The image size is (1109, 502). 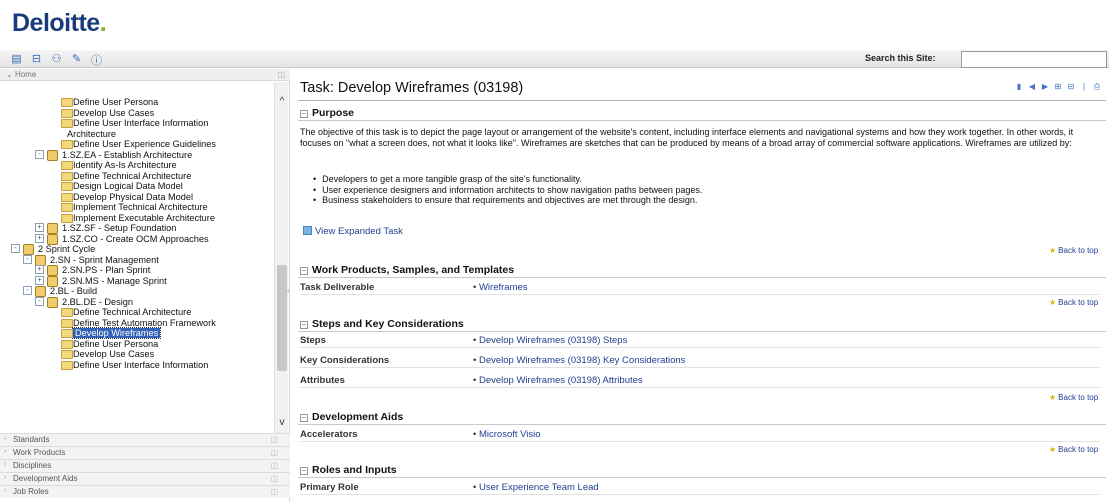 What do you see at coordinates (1032, 87) in the screenshot?
I see `previous-icon: ◀` at bounding box center [1032, 87].